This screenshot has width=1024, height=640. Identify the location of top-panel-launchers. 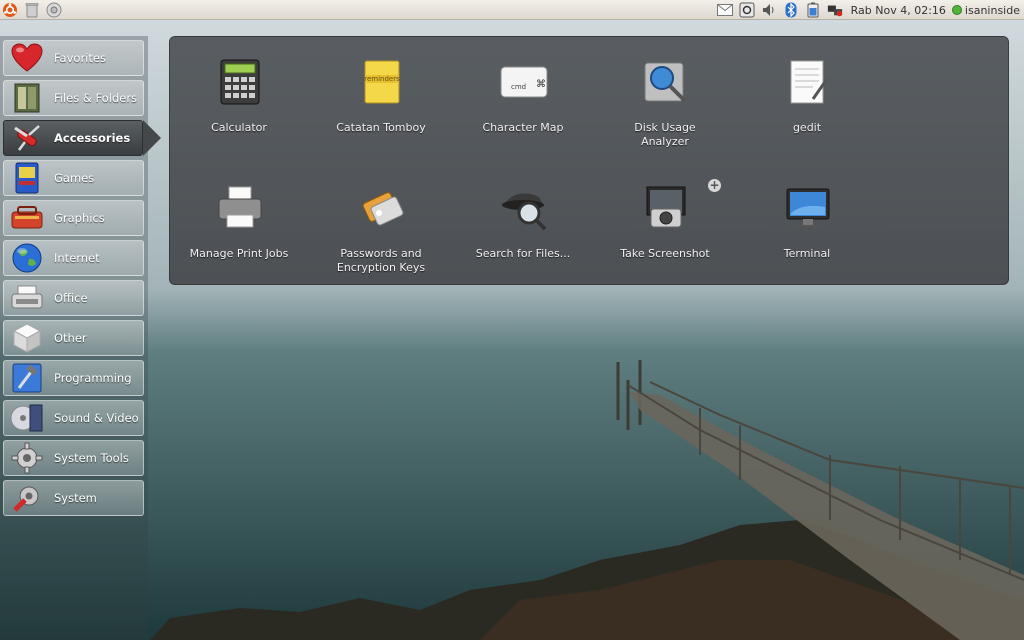
(32, 10).